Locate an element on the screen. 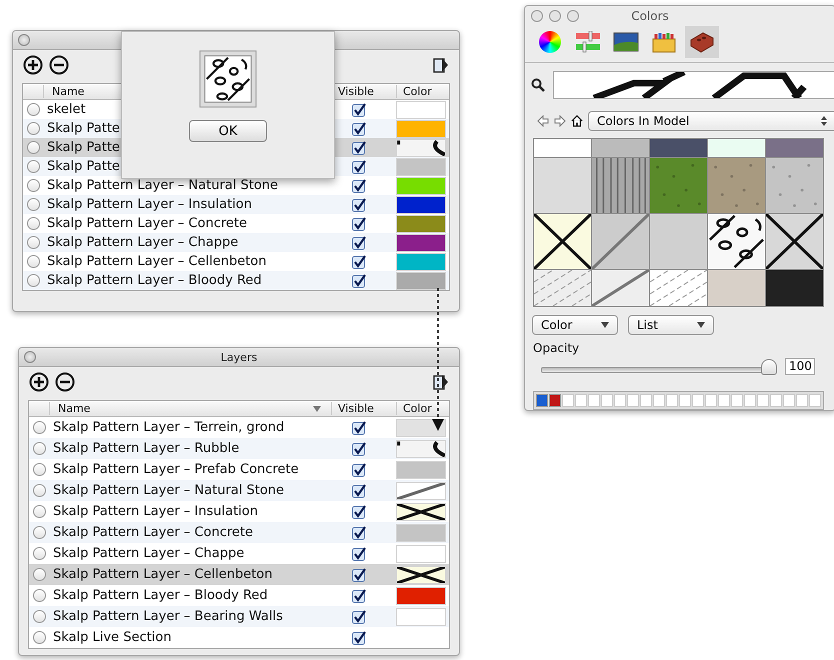 The height and width of the screenshot is (660, 834). layer-name: Skalp Pattern Layer – Bearing Walls is located at coordinates (167, 616).